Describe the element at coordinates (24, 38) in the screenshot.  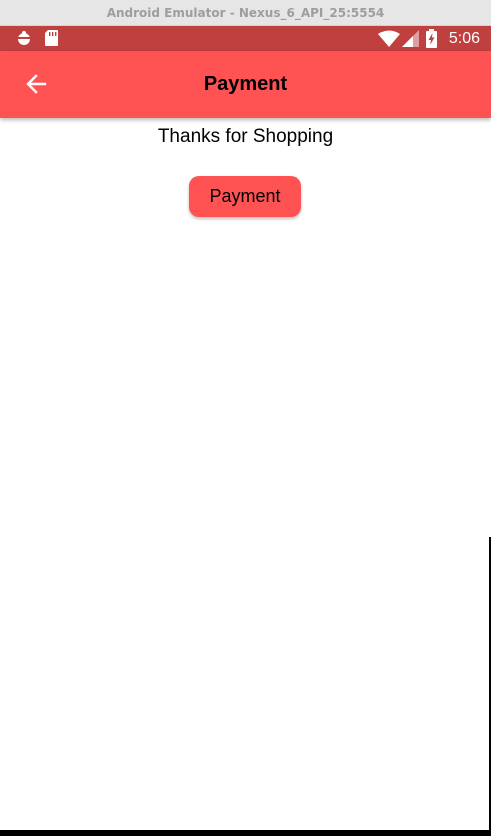
I see `notification-icon` at that location.